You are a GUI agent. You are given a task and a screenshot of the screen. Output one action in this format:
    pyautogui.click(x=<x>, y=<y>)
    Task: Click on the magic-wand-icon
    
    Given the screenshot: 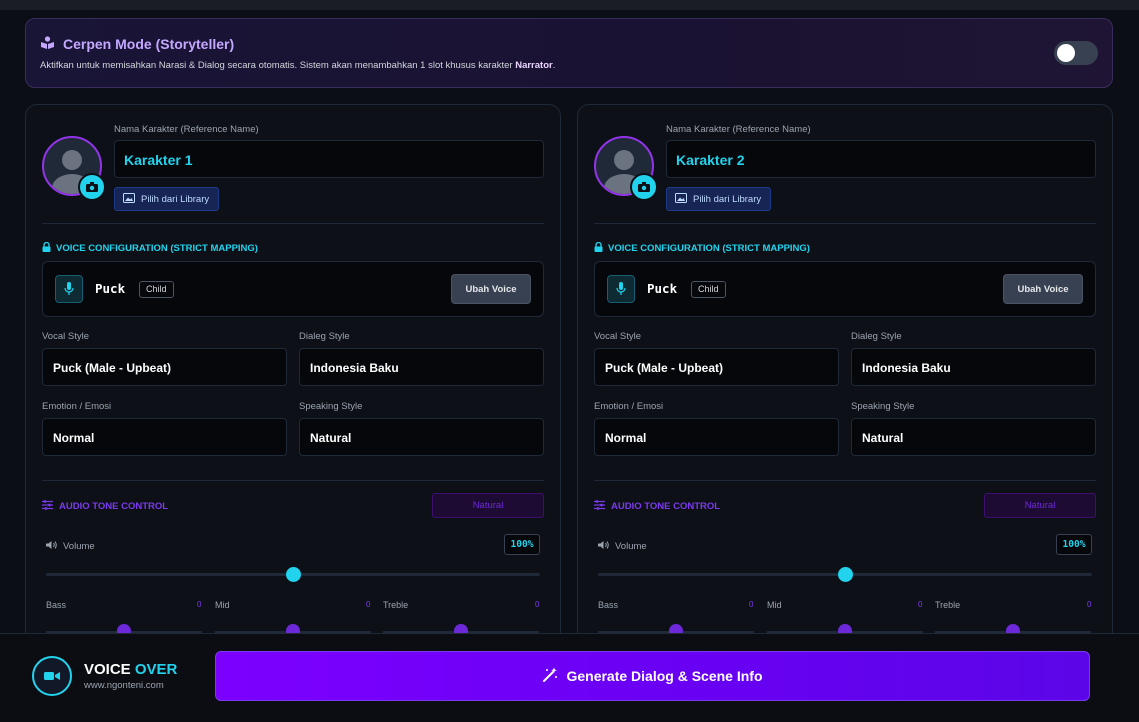 What is the action you would take?
    pyautogui.click(x=550, y=676)
    